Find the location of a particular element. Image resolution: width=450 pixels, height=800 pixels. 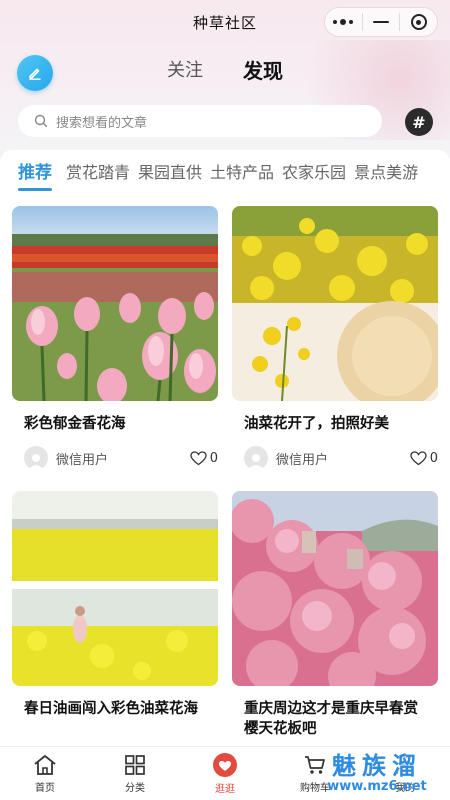

tab-category: 分类 is located at coordinates (135, 773).